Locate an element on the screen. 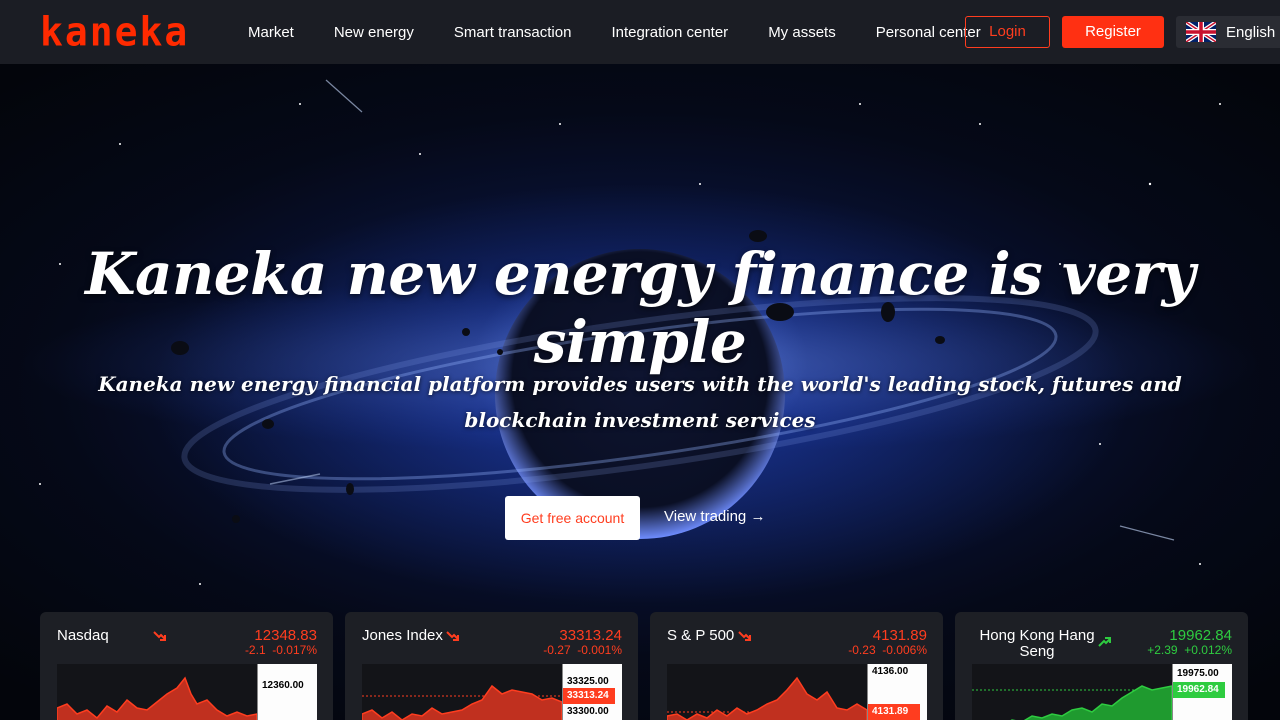  market-name: Nasdaq is located at coordinates (83, 635).